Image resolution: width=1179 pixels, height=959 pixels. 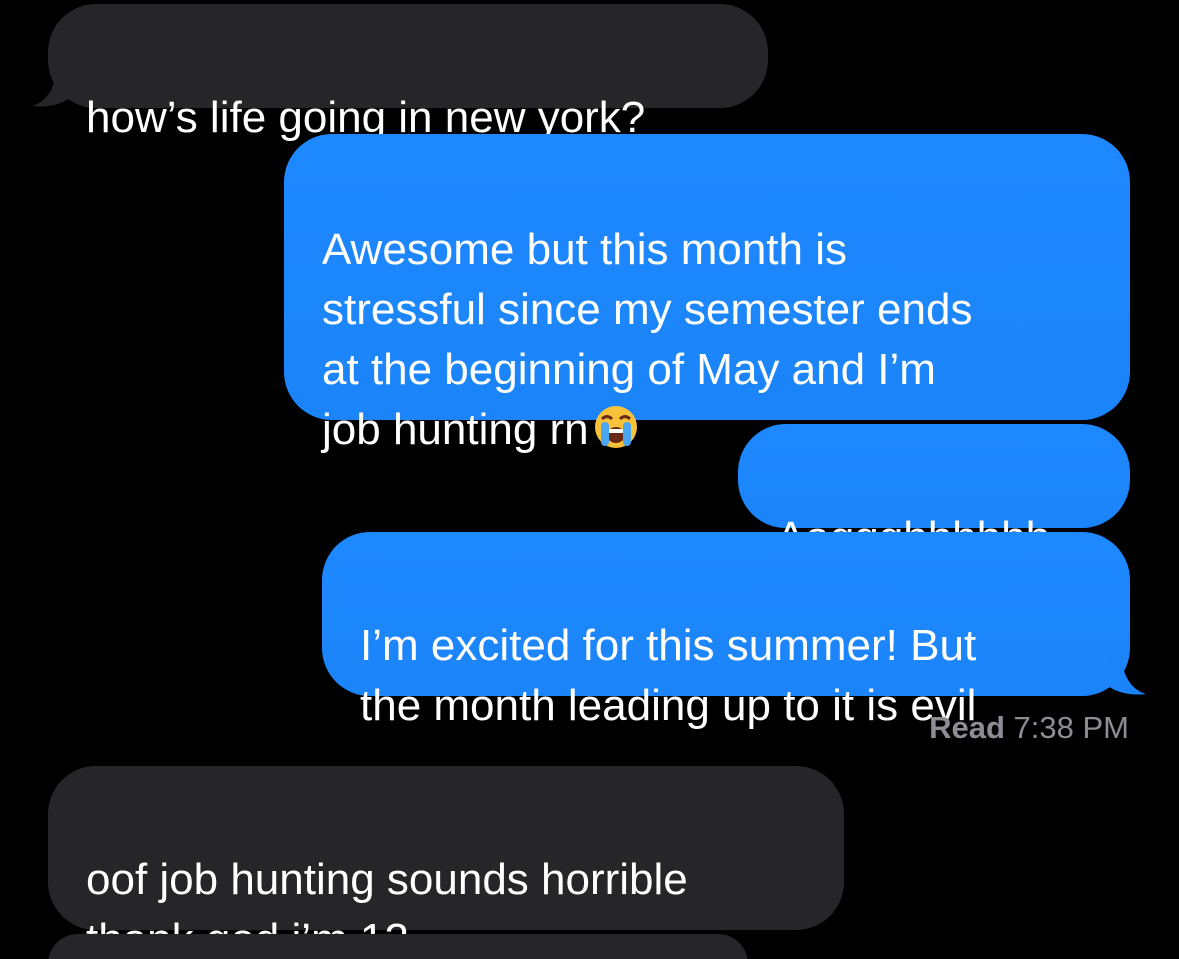 I want to click on read-receipt: Read 7:38 PM, so click(x=1029, y=728).